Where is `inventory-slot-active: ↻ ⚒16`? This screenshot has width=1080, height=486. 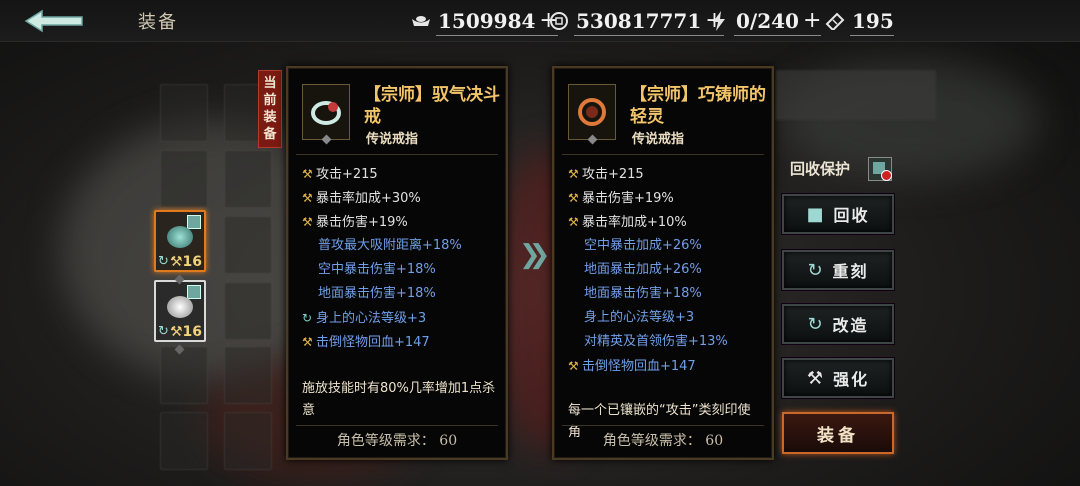 inventory-slot-active: ↻ ⚒16 is located at coordinates (180, 241).